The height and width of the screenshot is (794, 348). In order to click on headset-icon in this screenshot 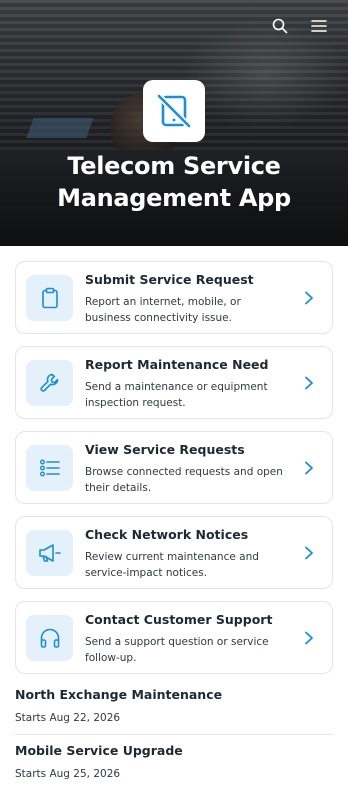, I will do `click(49, 638)`.